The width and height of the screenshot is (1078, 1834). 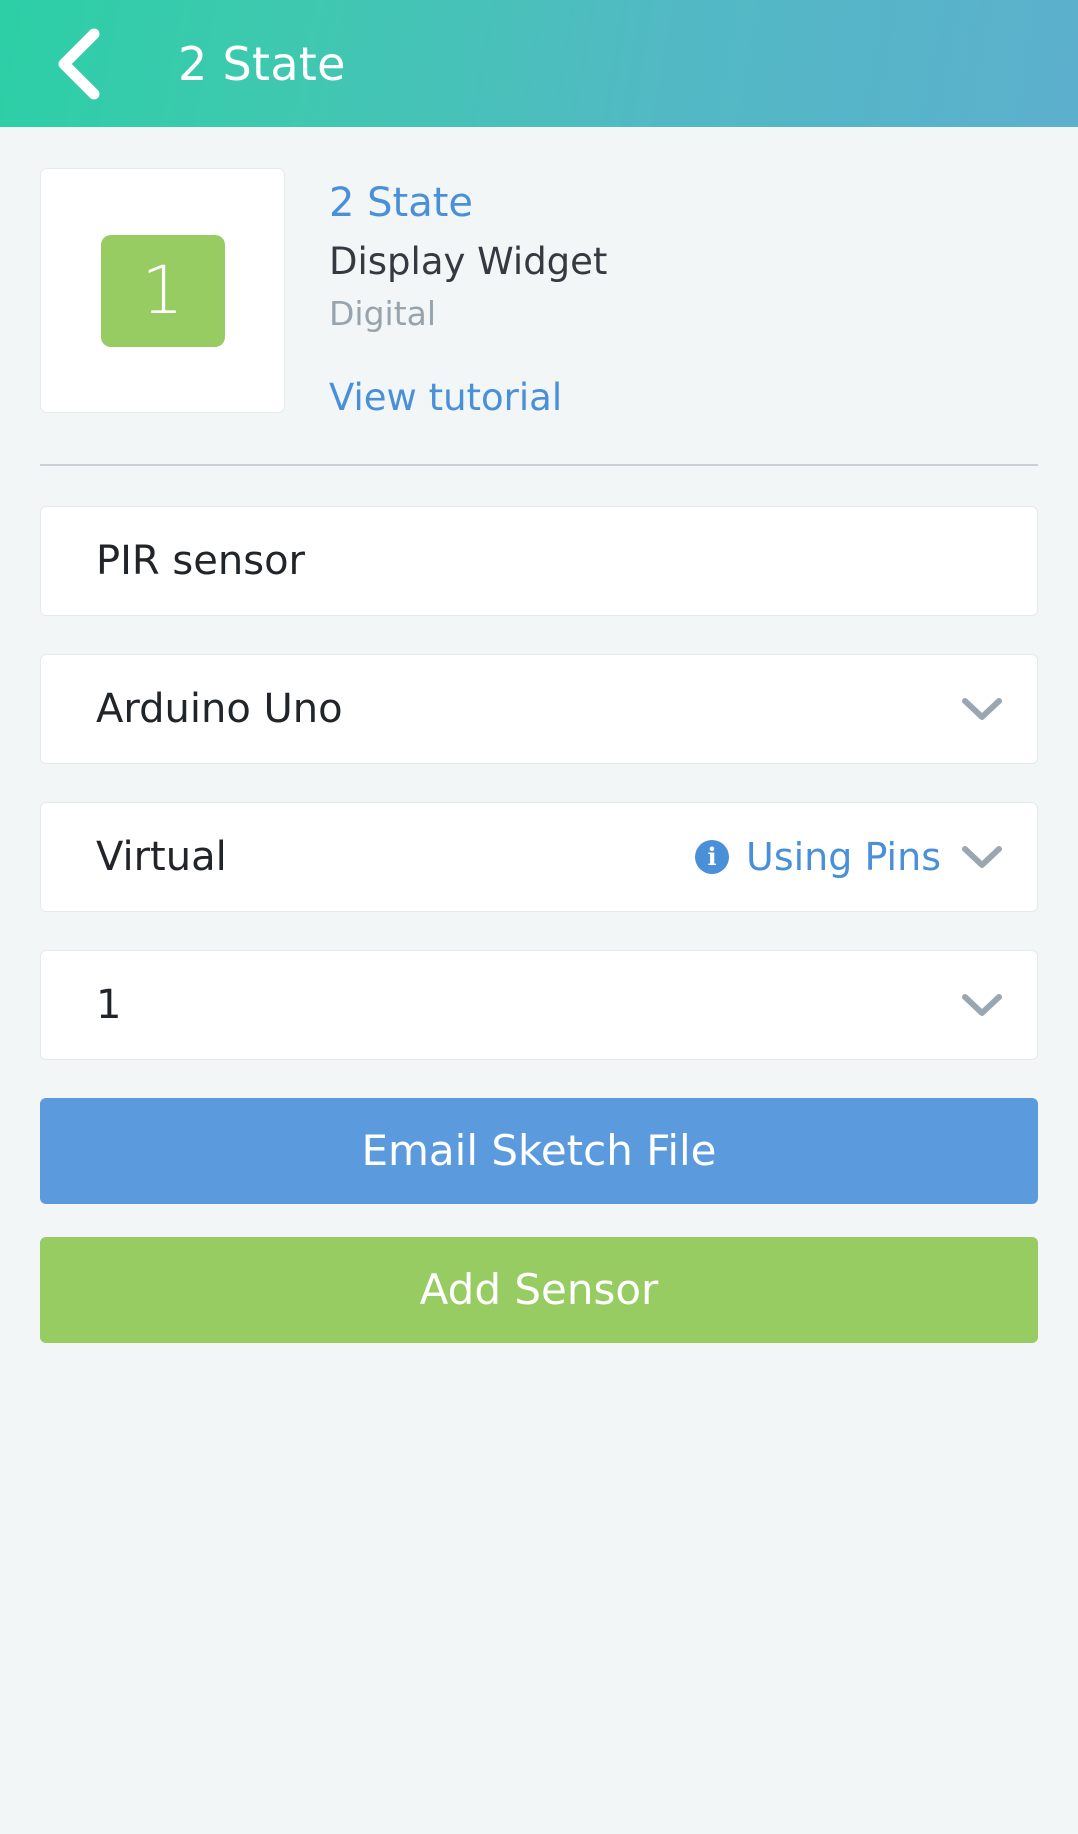 I want to click on widget-kind: Digital, so click(x=383, y=314).